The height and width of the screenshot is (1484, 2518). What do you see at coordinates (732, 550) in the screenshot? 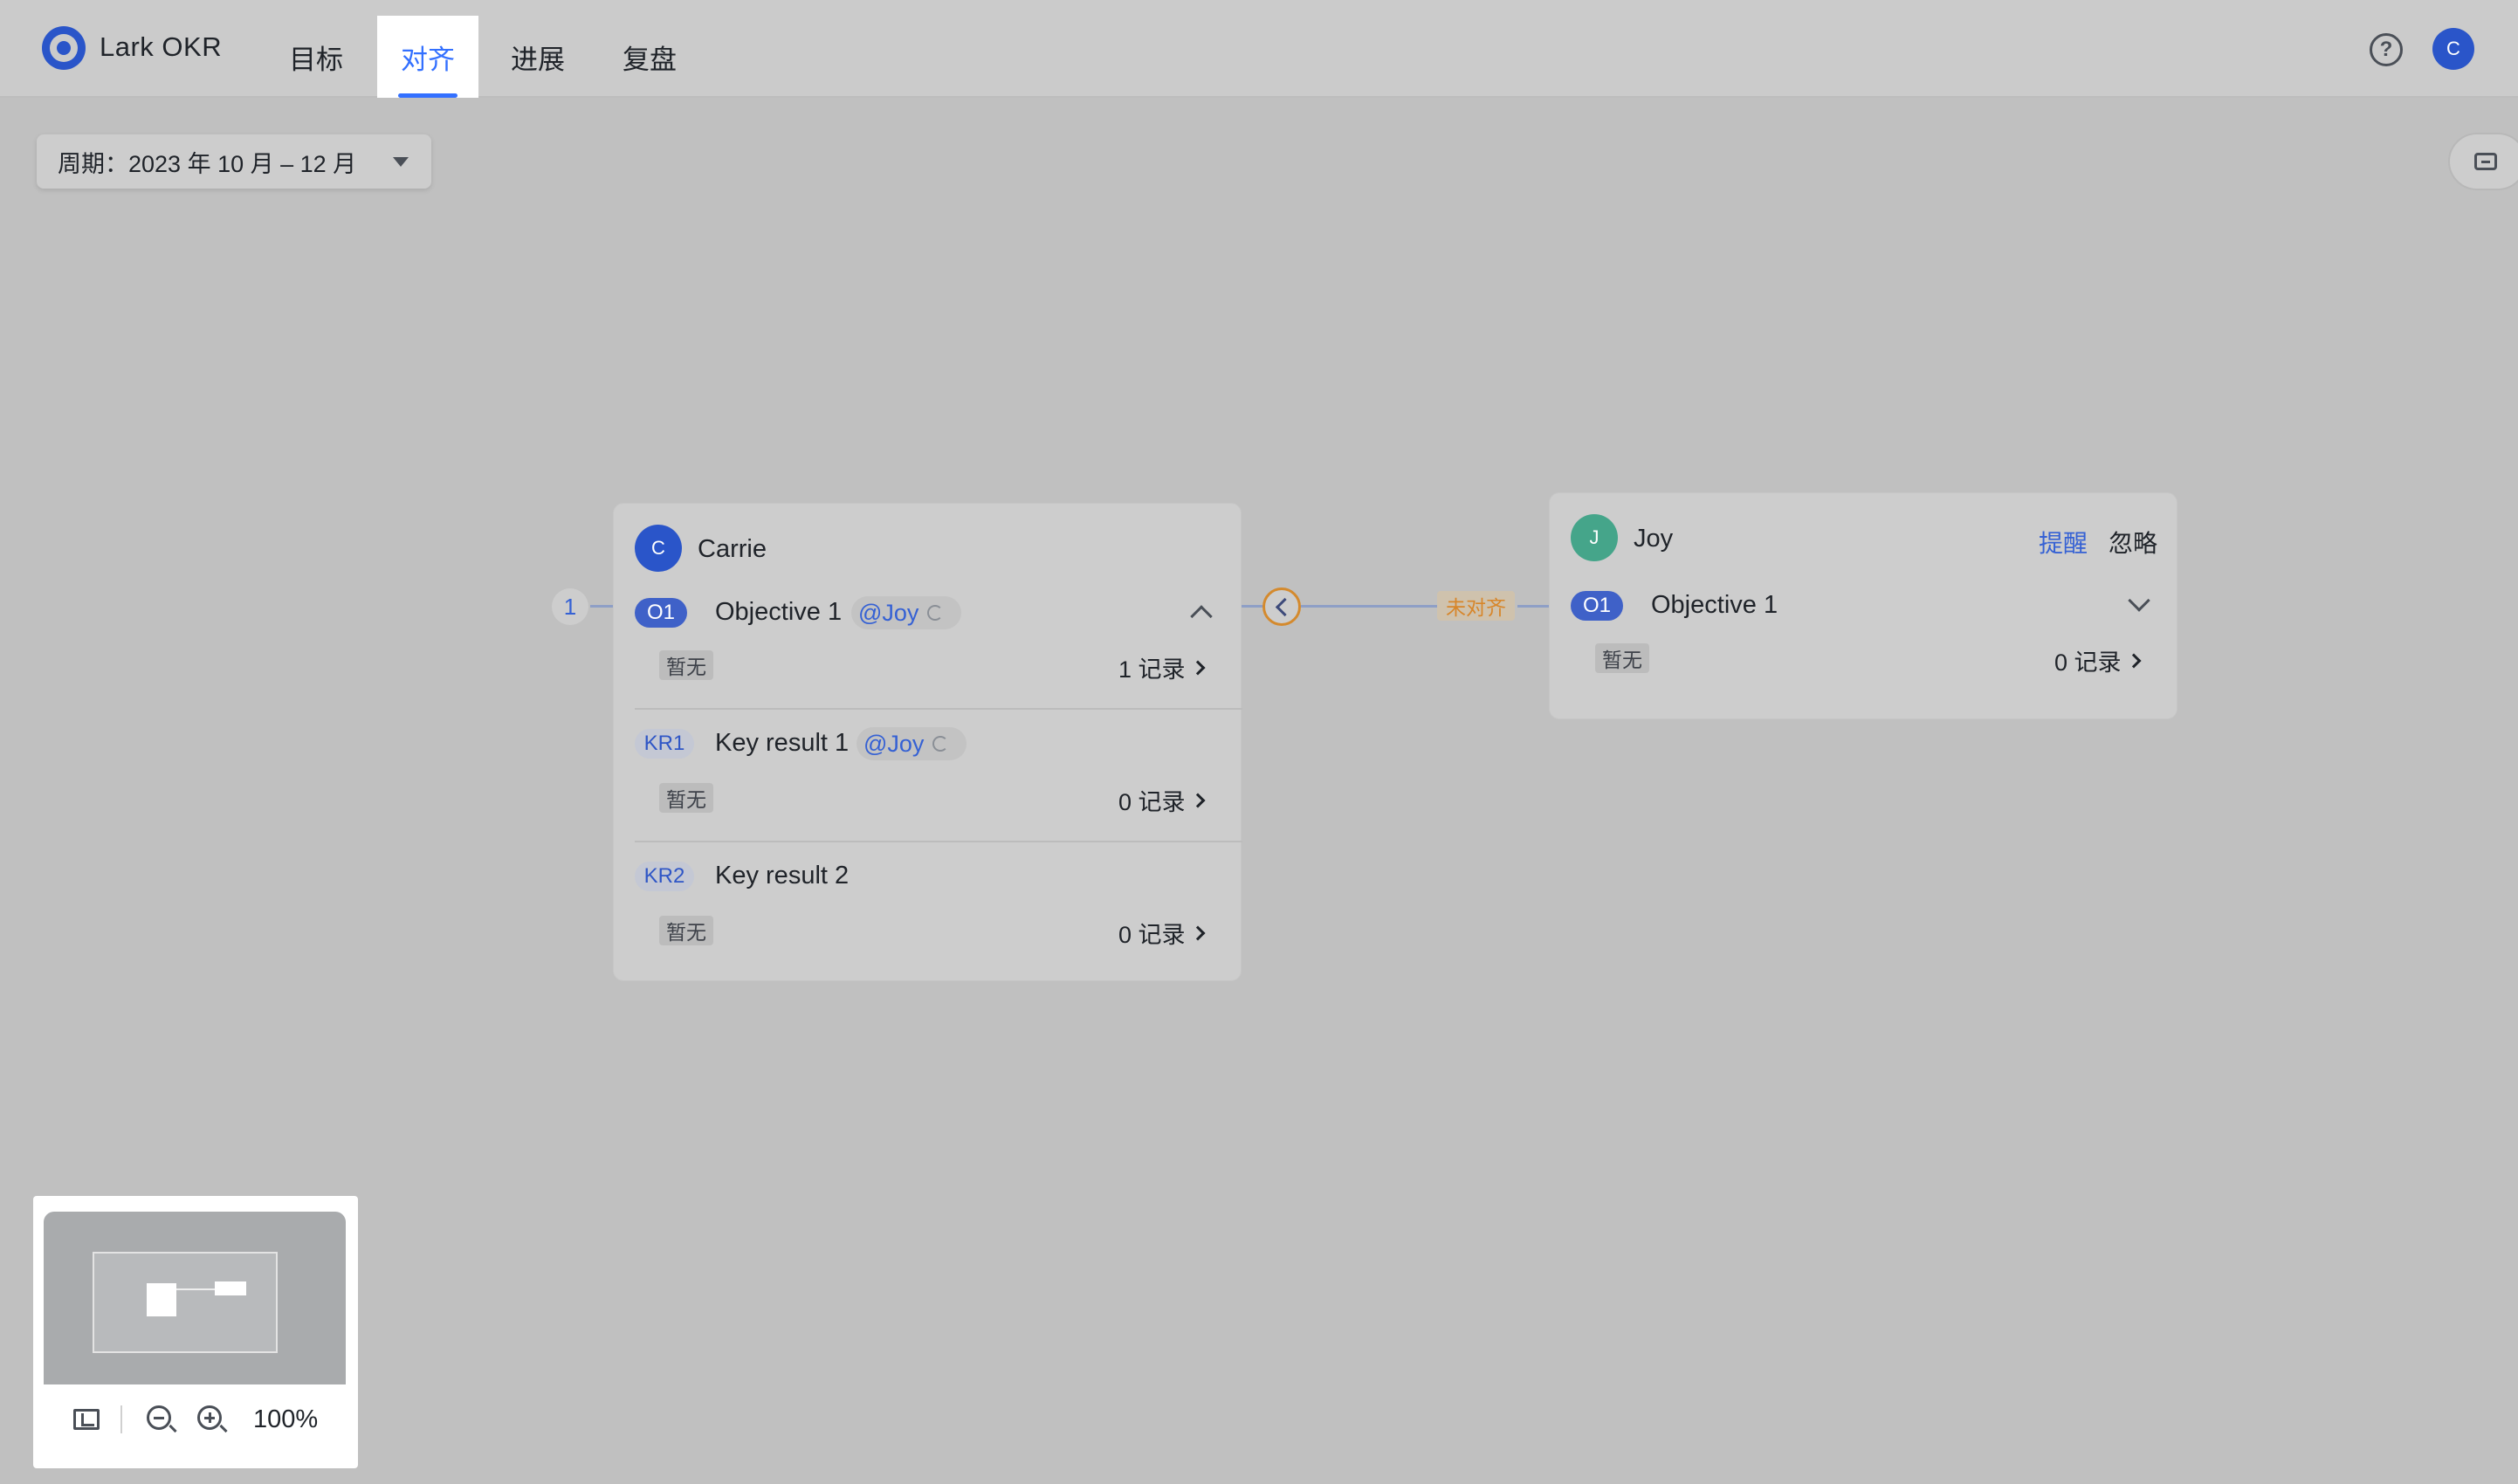
I see `carrie-owner-name: Carrie` at bounding box center [732, 550].